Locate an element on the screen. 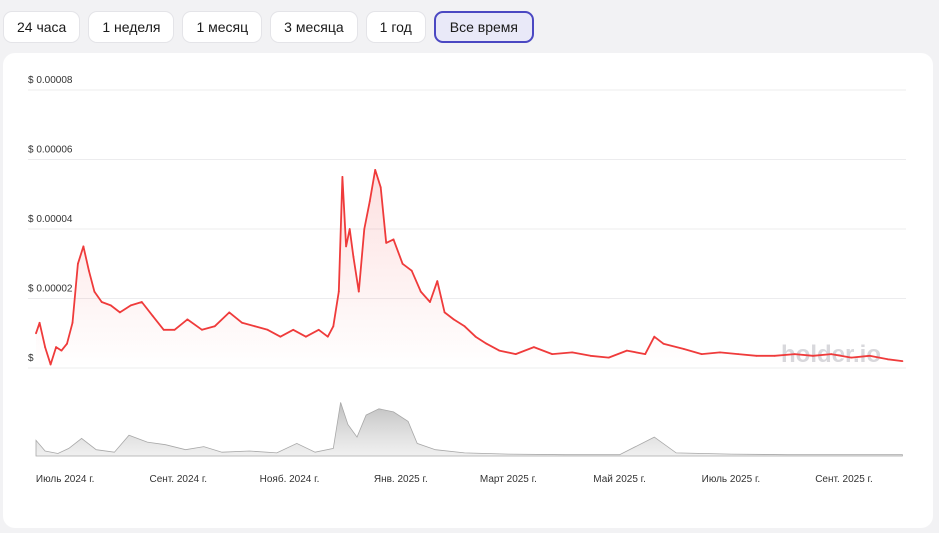 Image resolution: width=939 pixels, height=533 pixels. y-tick-label: $ 0.00006 is located at coordinates (50, 150).